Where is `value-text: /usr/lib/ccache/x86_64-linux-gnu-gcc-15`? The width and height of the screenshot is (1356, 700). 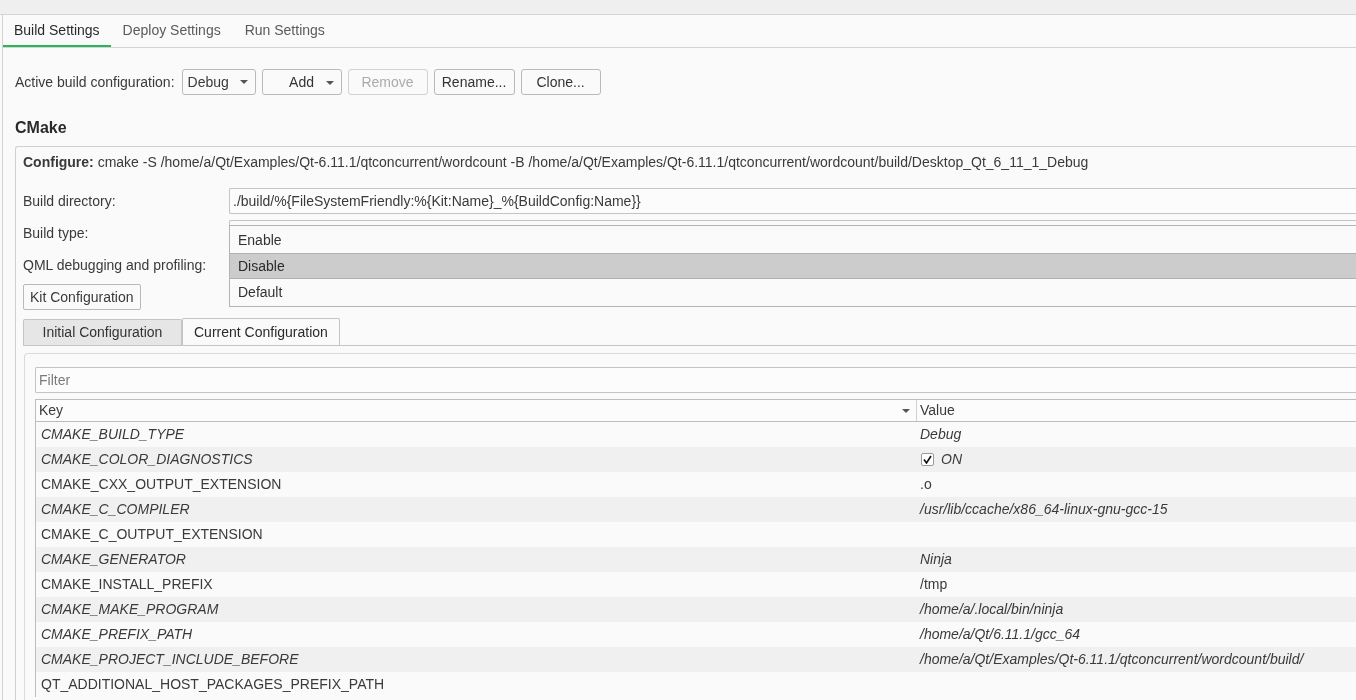
value-text: /usr/lib/ccache/x86_64-linux-gnu-gcc-15 is located at coordinates (1044, 509).